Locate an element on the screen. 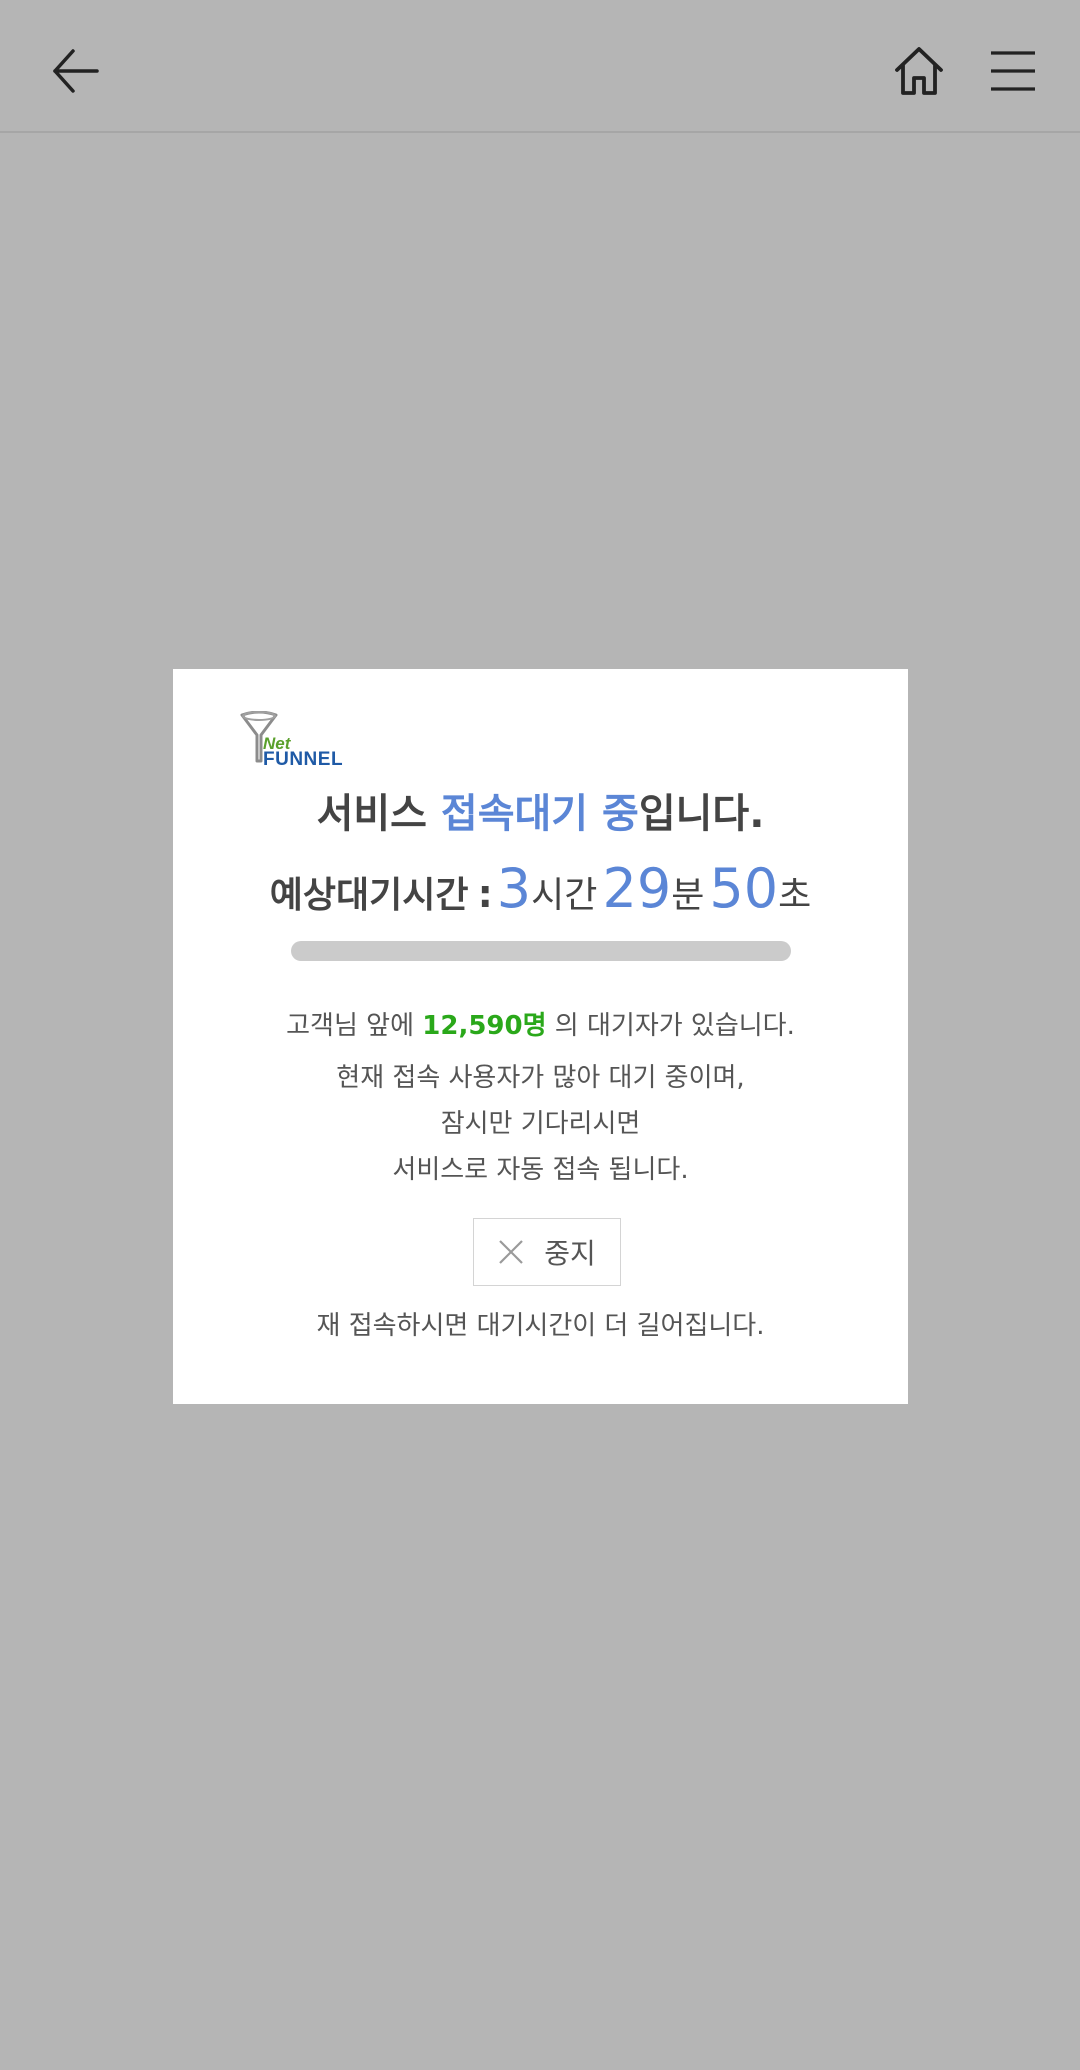 This screenshot has width=1080, height=2070. title-highlight: 접속대기 중 is located at coordinates (539, 814).